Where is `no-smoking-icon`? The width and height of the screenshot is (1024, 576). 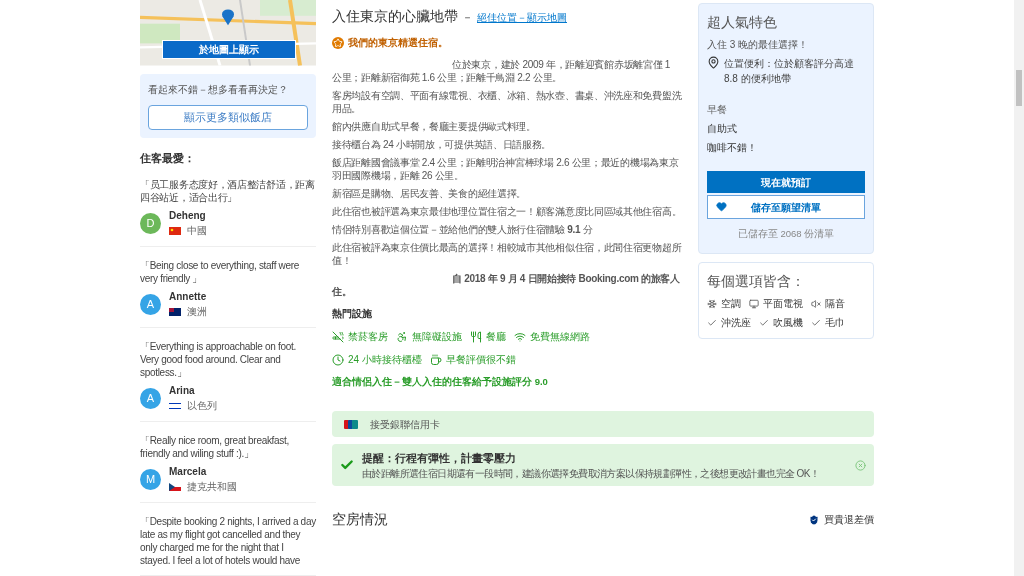
no-smoking-icon is located at coordinates (338, 336).